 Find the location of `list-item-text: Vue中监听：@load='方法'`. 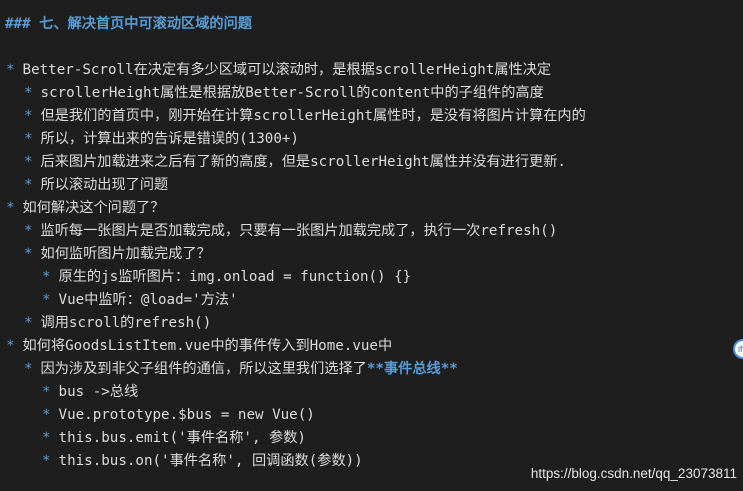

list-item-text: Vue中监听：@load='方法' is located at coordinates (148, 300).